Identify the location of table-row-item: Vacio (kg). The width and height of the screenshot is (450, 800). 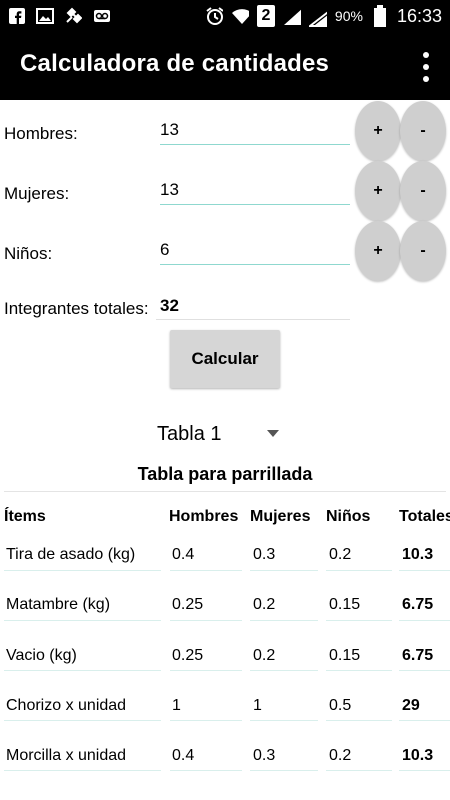
(41, 655).